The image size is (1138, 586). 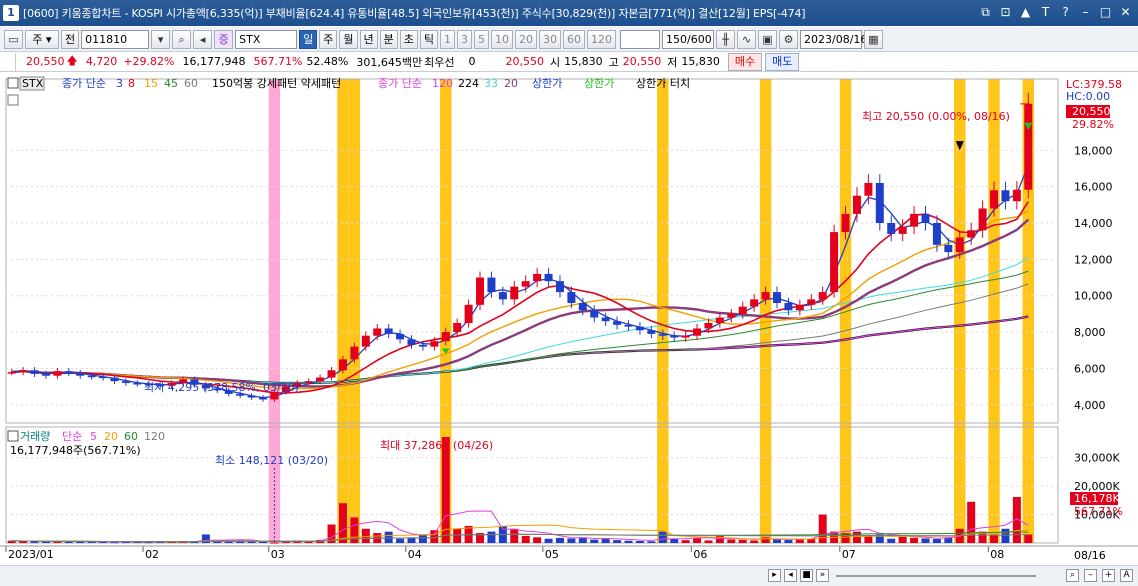 What do you see at coordinates (688, 39) in the screenshot?
I see `count-field: 150/600` at bounding box center [688, 39].